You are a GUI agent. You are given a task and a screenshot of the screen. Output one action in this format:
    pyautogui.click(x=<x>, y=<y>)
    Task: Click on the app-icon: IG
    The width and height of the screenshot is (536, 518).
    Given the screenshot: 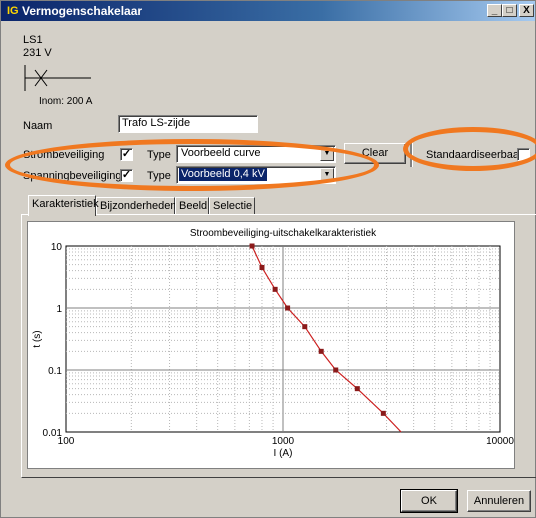 What is the action you would take?
    pyautogui.click(x=13, y=11)
    